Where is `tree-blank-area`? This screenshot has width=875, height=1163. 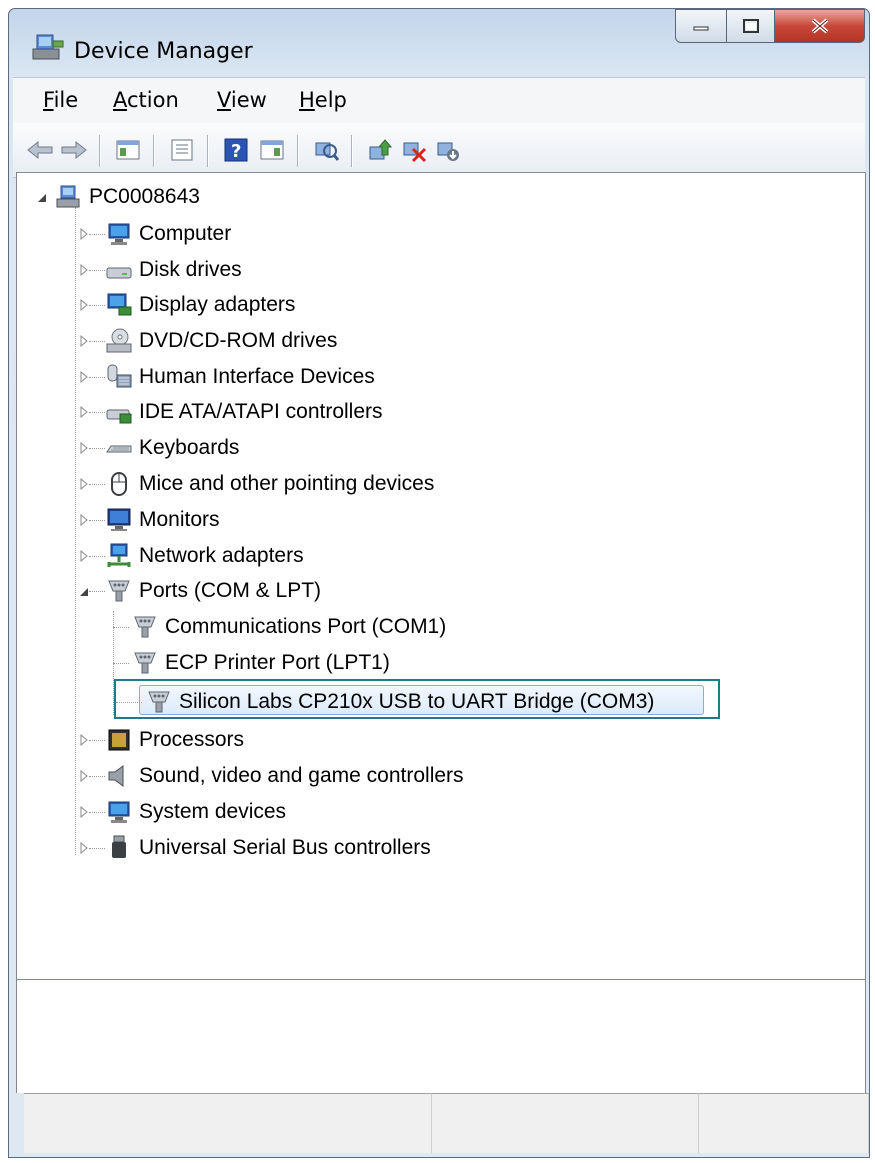 tree-blank-area is located at coordinates (441, 1036).